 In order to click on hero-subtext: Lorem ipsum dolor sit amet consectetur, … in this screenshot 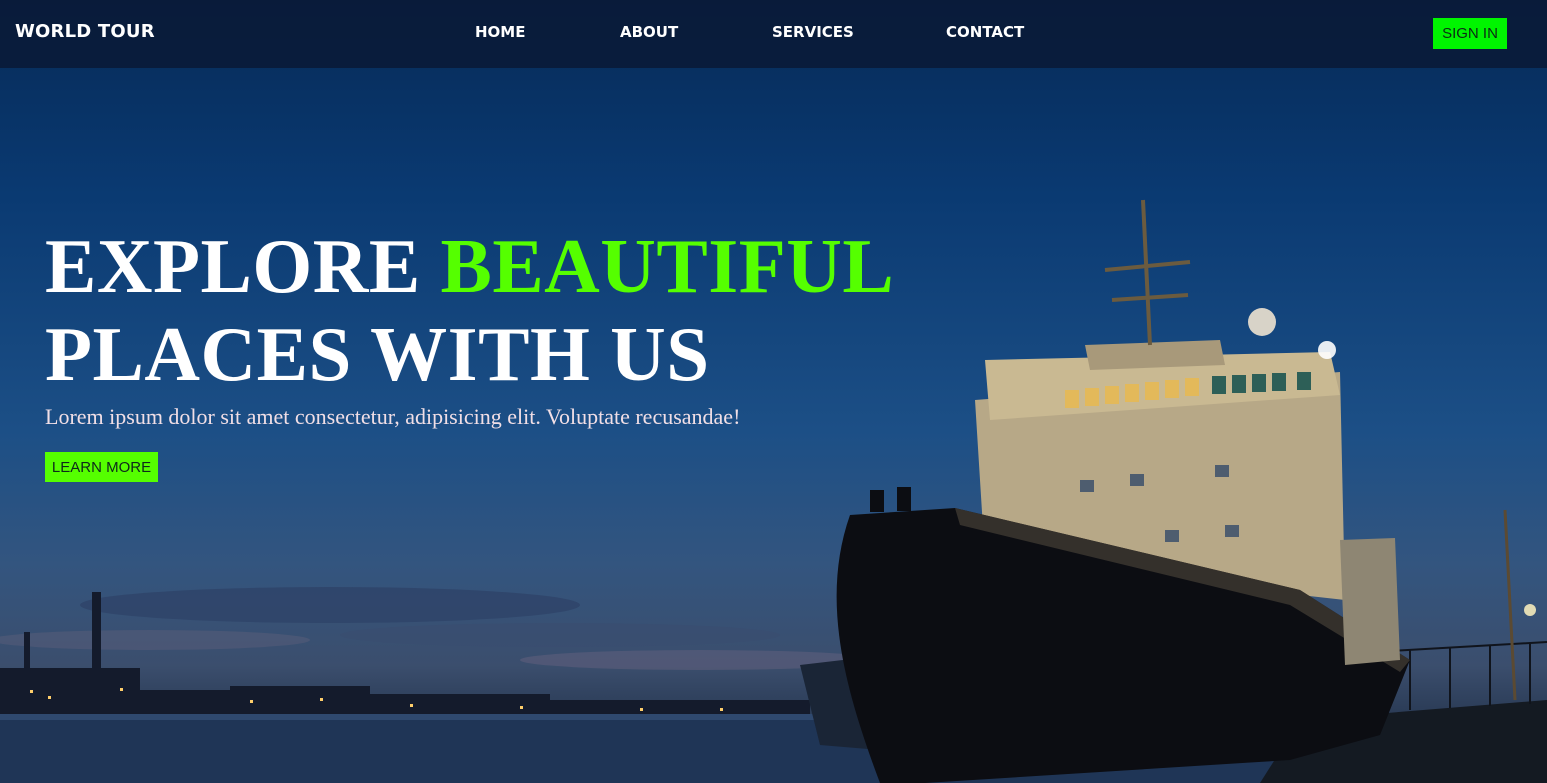, I will do `click(393, 416)`.